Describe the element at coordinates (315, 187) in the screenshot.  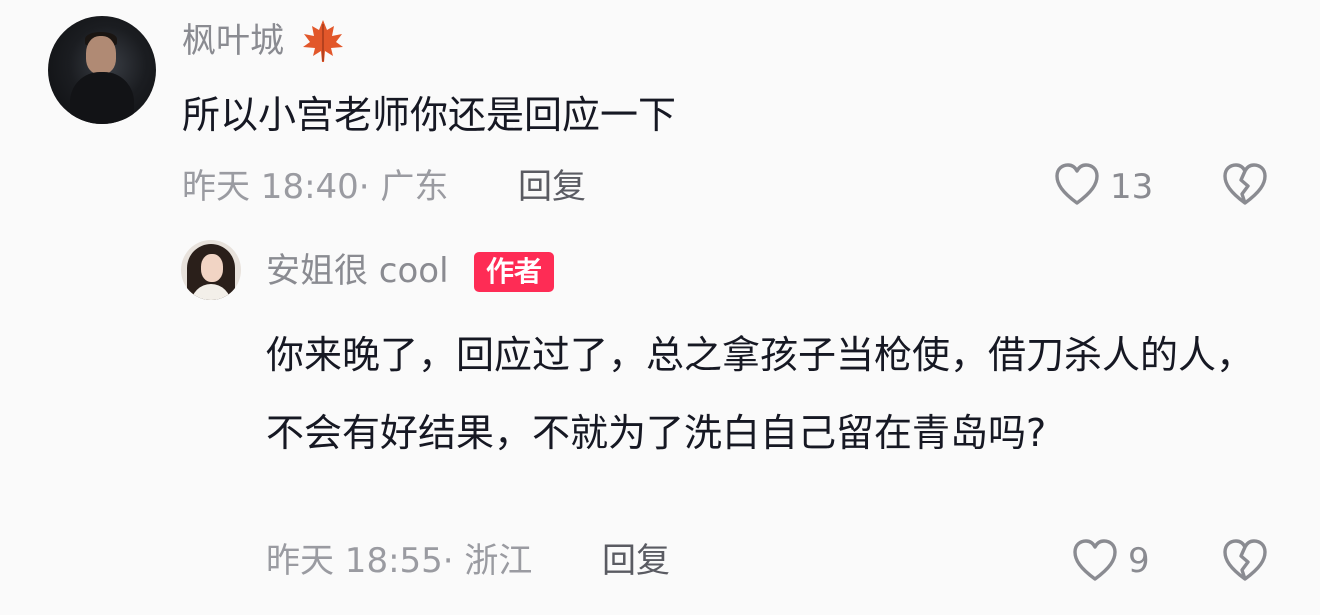
I see `comment-meta: 昨天 18:40· 广东` at that location.